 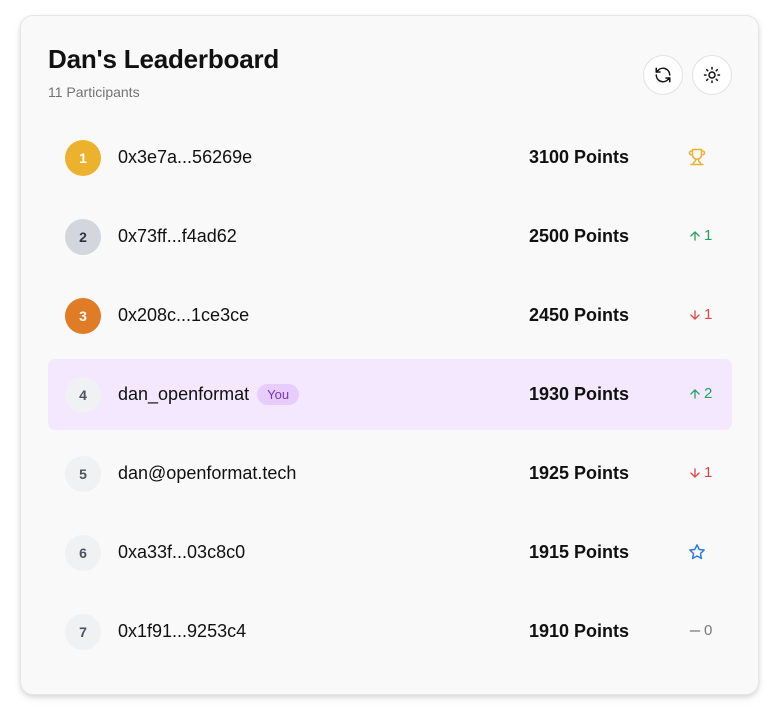 I want to click on participant-name: dan_openformat You, so click(x=209, y=394).